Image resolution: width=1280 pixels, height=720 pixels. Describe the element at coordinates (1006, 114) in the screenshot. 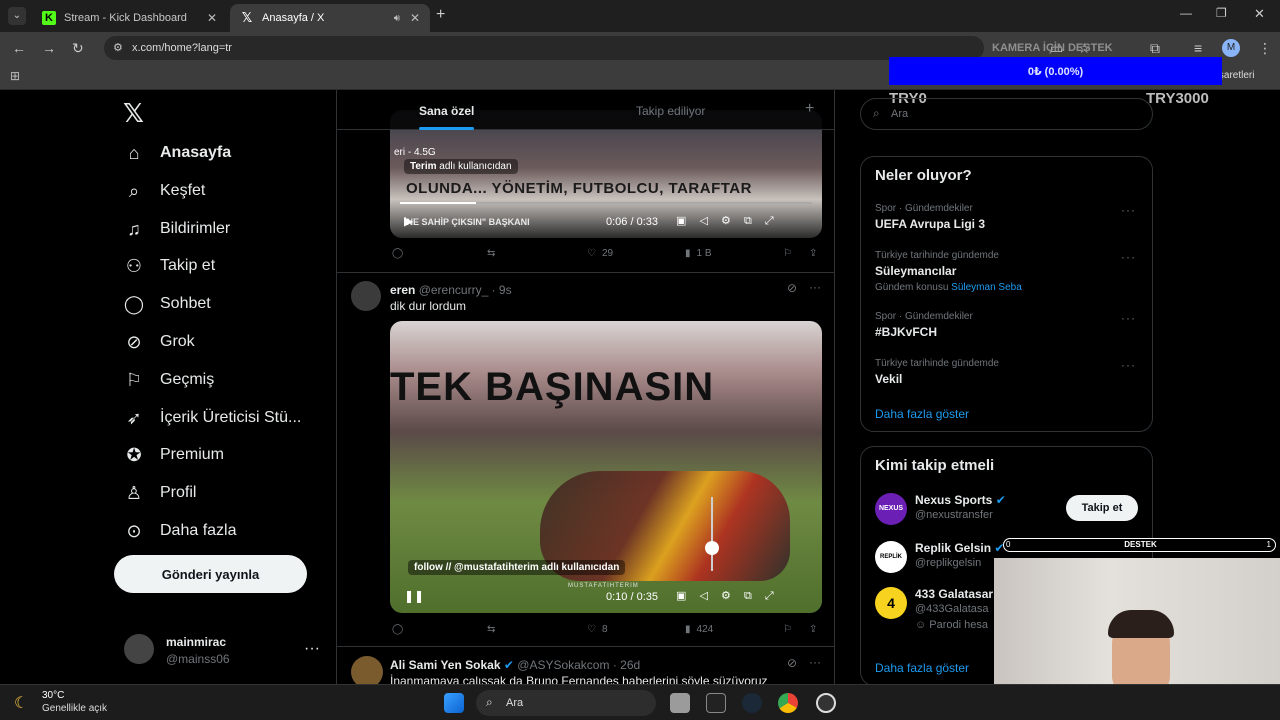

I see `search-input: ⌕ Ara` at that location.